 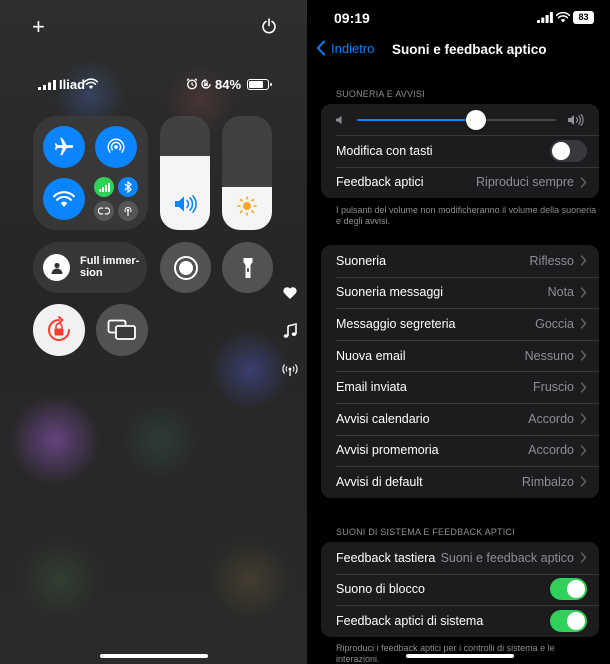 I want to click on focus-button: Full immer-sion, so click(x=90, y=267).